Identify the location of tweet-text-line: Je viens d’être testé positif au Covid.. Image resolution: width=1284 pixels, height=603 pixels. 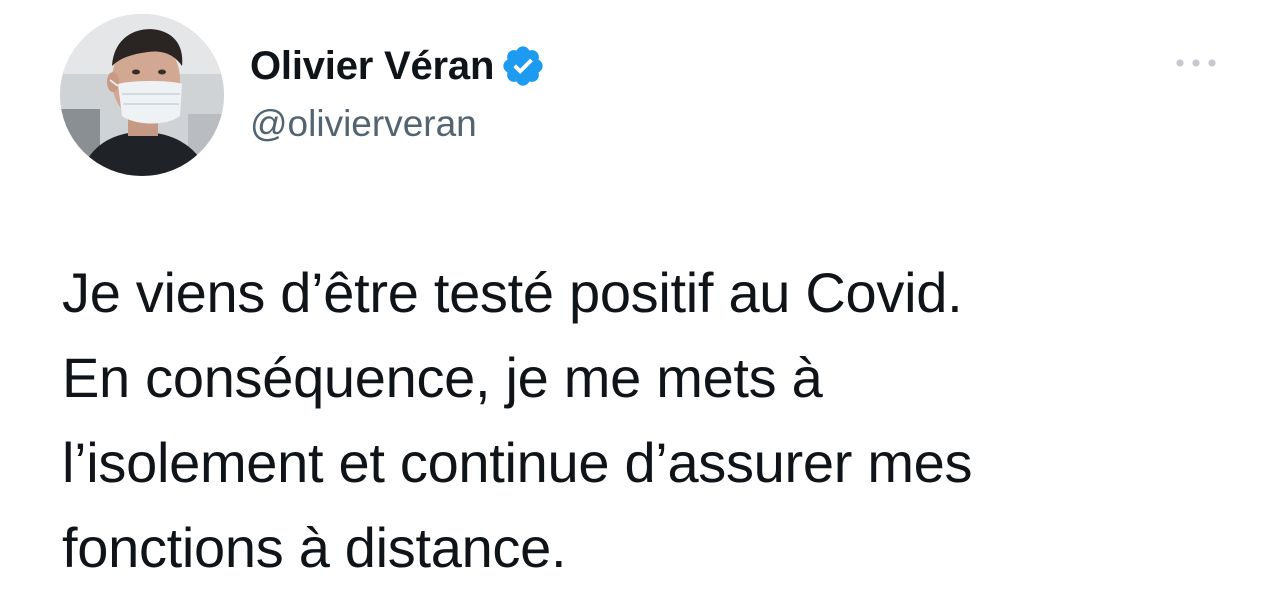
(512, 292).